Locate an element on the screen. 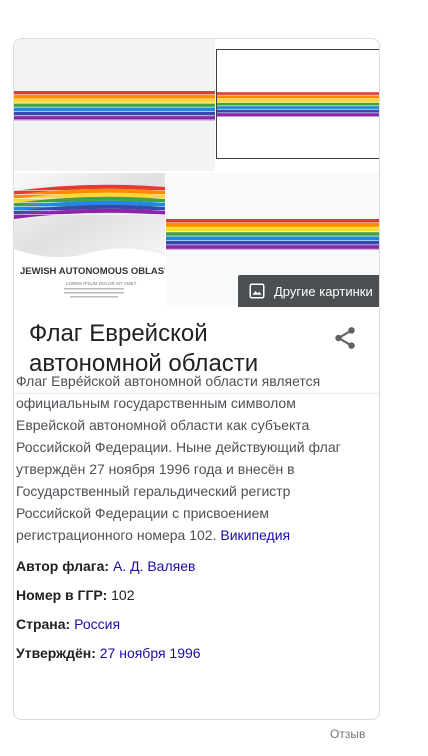 The image size is (428, 756). image-icon is located at coordinates (257, 291).